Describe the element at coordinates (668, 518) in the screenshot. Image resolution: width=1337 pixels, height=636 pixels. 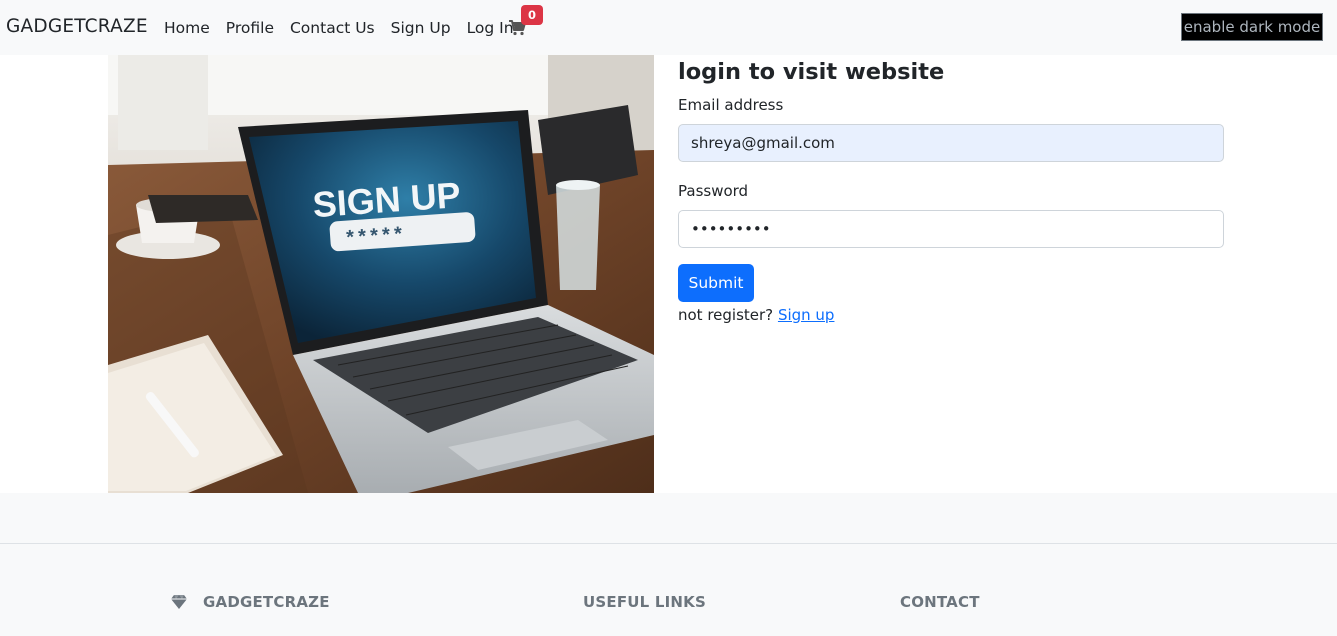
I see `footer-social-band` at that location.